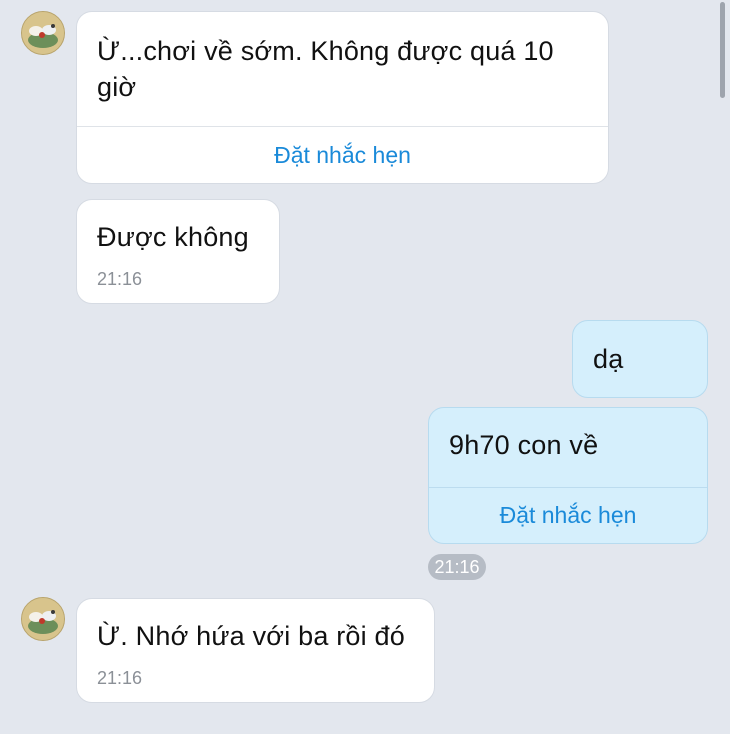 This screenshot has width=730, height=734. Describe the element at coordinates (568, 475) in the screenshot. I see `message-bubble-outgoing: 9h70 con về Đặt nhắc hẹn` at that location.